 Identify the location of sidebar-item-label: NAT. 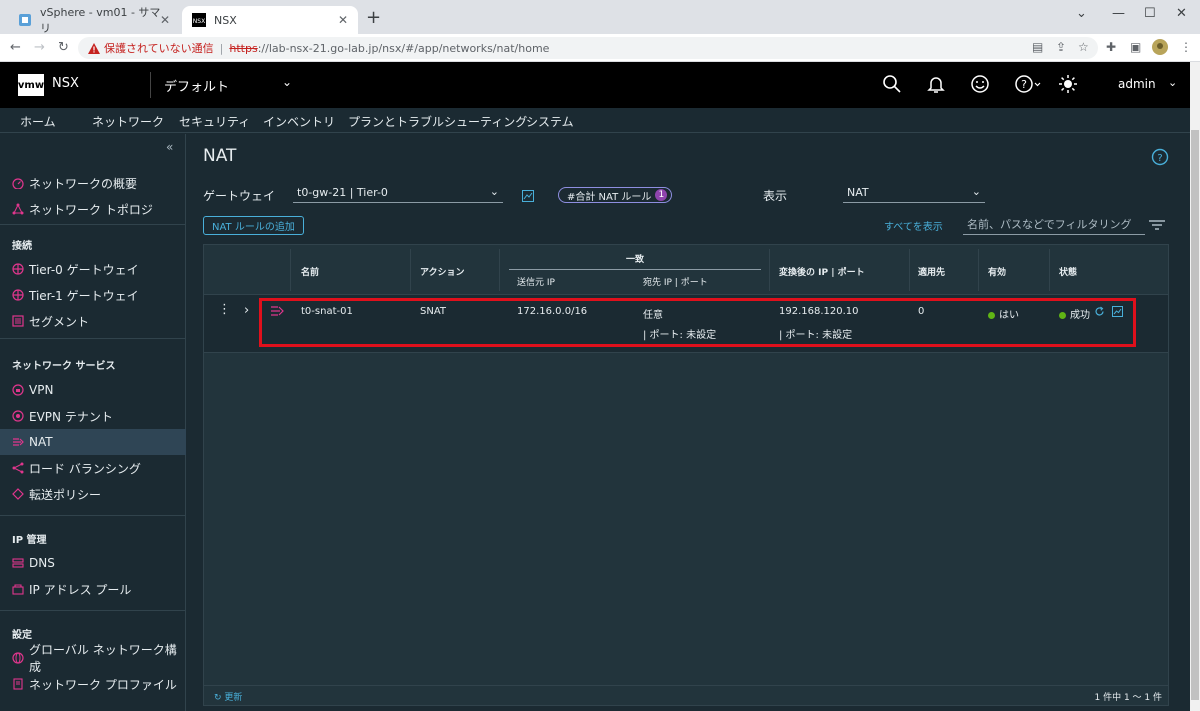
(41, 442).